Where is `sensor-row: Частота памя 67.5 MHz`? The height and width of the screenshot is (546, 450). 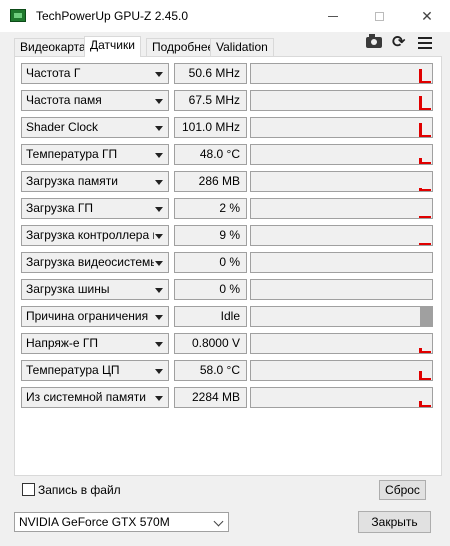
sensor-row: Частота памя 67.5 MHz is located at coordinates (228, 100).